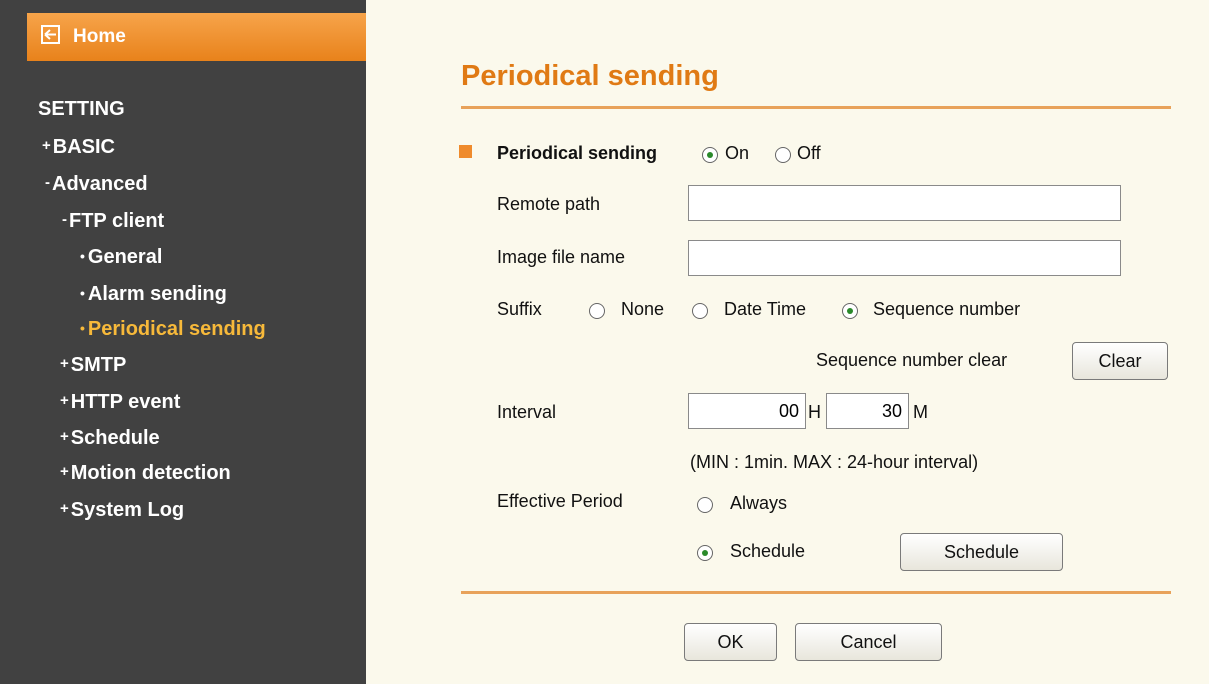  Describe the element at coordinates (814, 412) in the screenshot. I see `hours-unit-label: H` at that location.